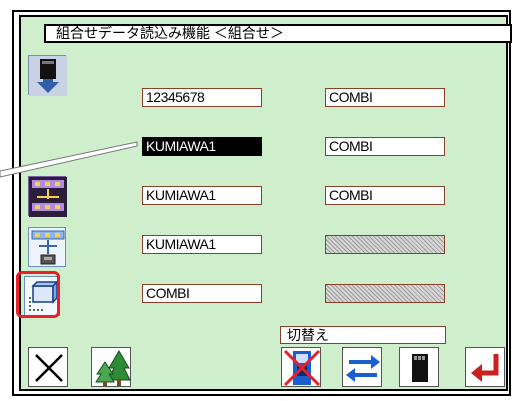 The image size is (519, 401). What do you see at coordinates (111, 367) in the screenshot?
I see `tree-button` at bounding box center [111, 367].